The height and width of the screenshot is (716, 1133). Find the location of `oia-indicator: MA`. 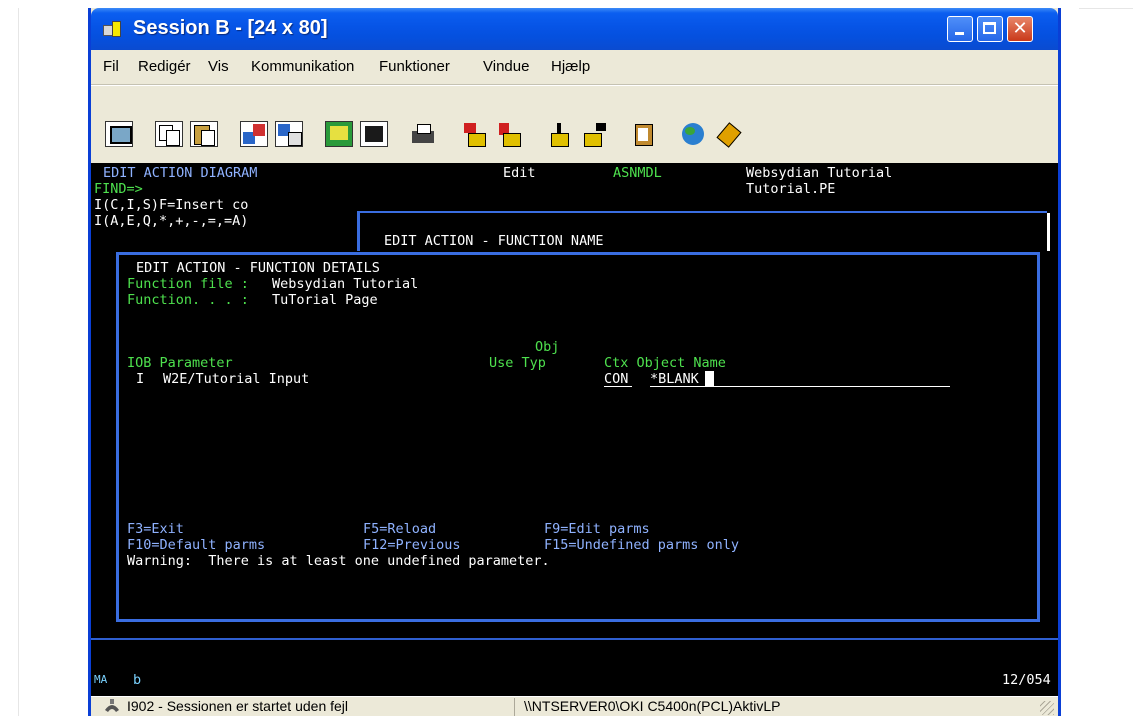

oia-indicator: MA is located at coordinates (101, 679).